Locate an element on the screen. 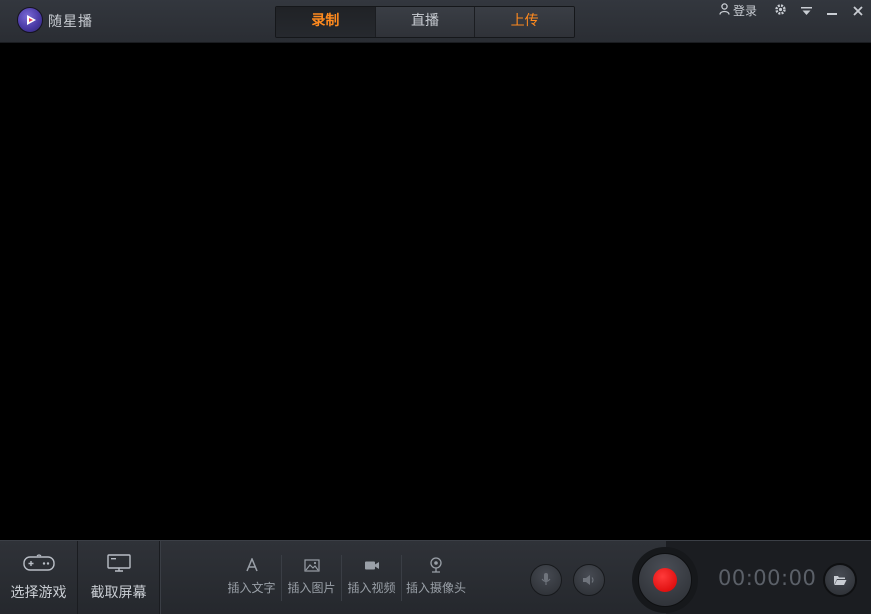 The image size is (871, 614). user-icon is located at coordinates (724, 10).